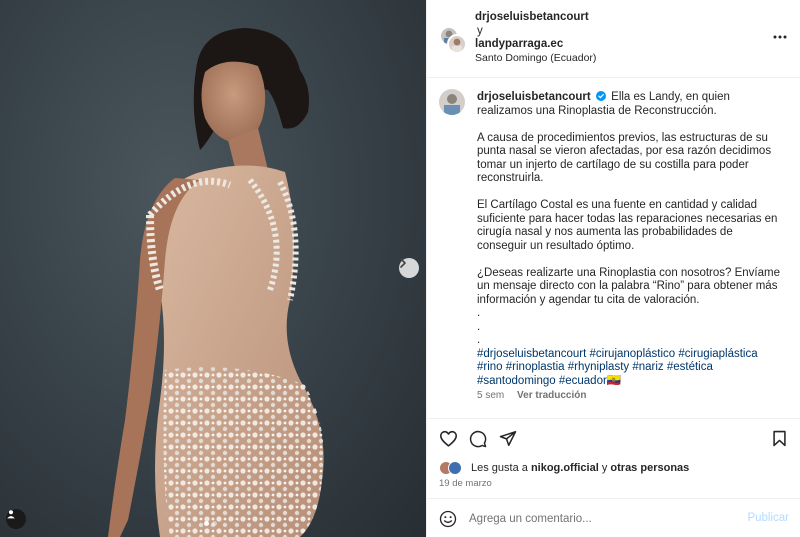 This screenshot has width=800, height=537. What do you see at coordinates (210, 523) in the screenshot?
I see `carousel-indicator` at bounding box center [210, 523].